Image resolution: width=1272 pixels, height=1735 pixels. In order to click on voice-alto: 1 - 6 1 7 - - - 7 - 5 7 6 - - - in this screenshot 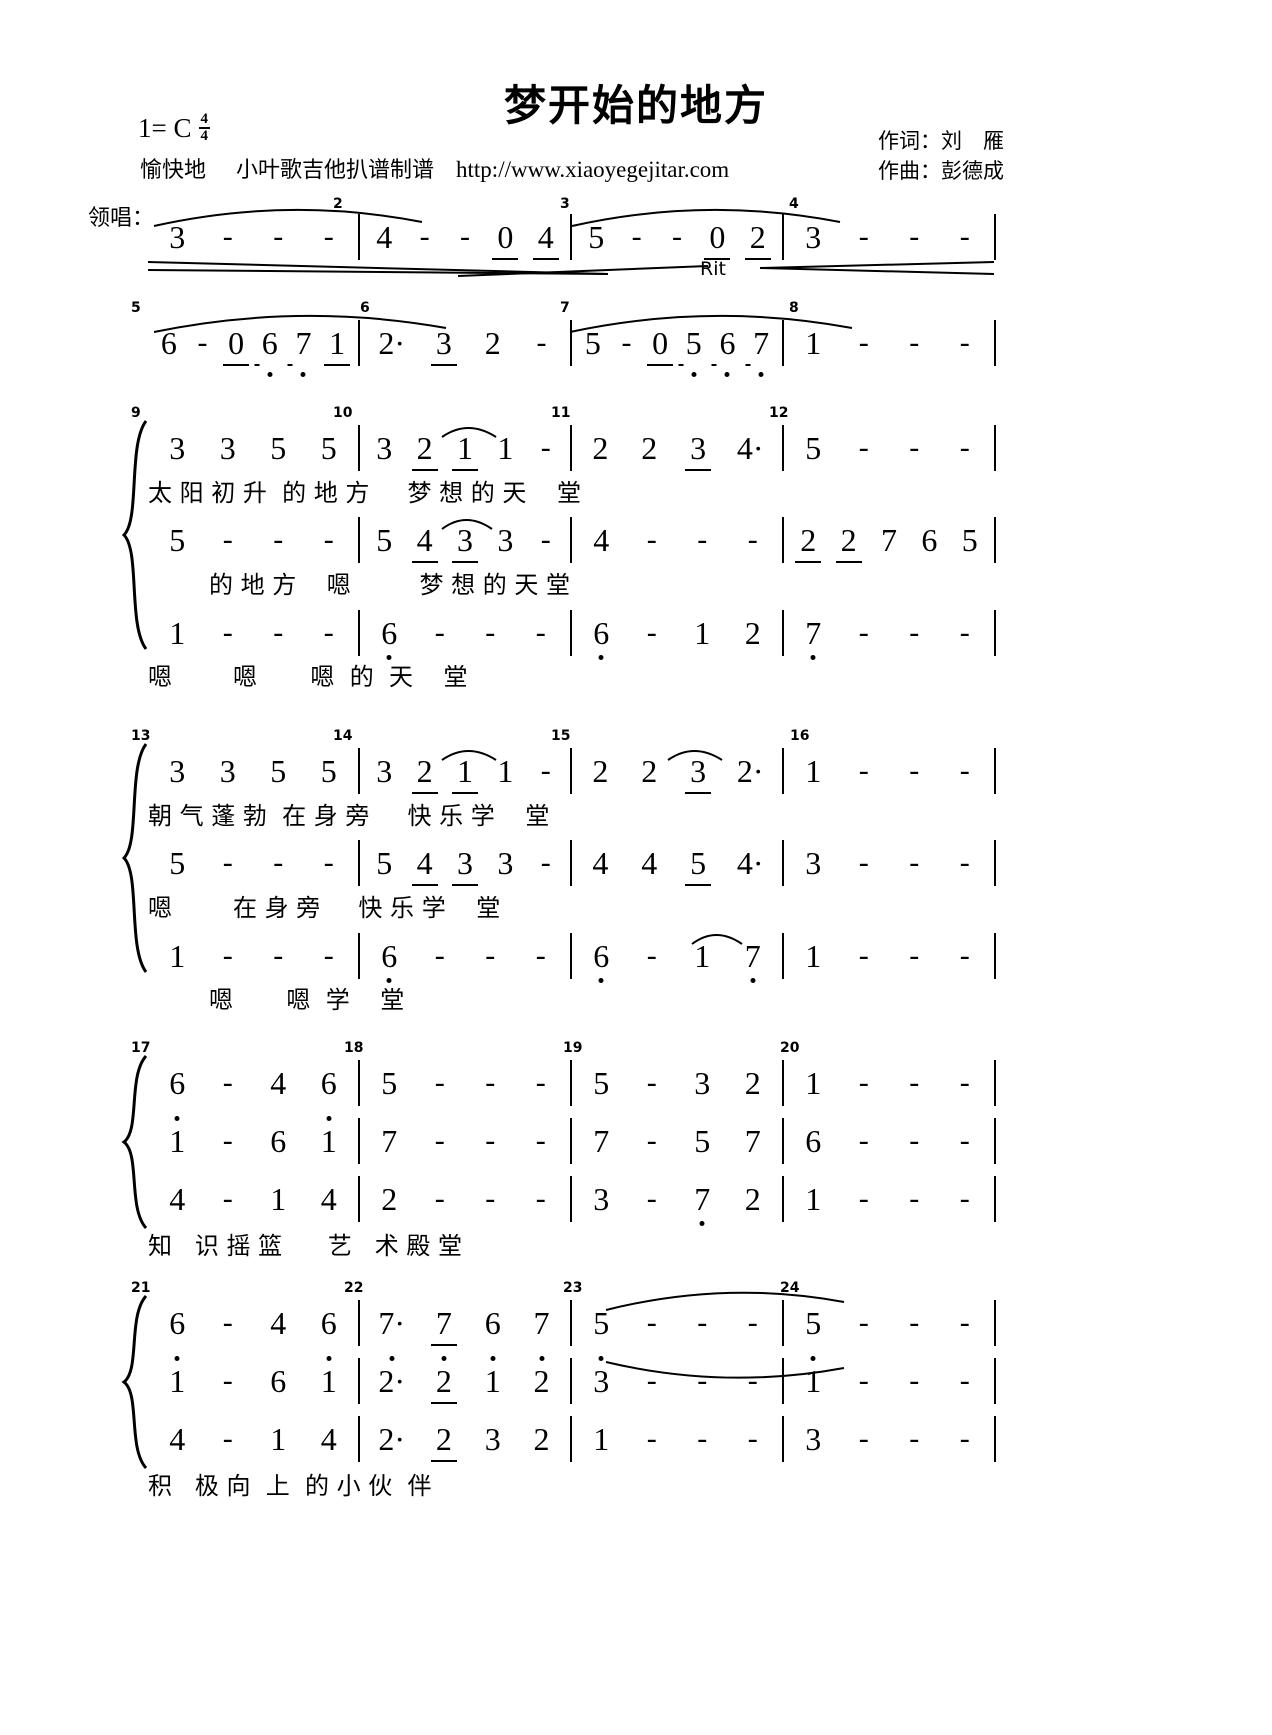, I will do `click(572, 1141)`.